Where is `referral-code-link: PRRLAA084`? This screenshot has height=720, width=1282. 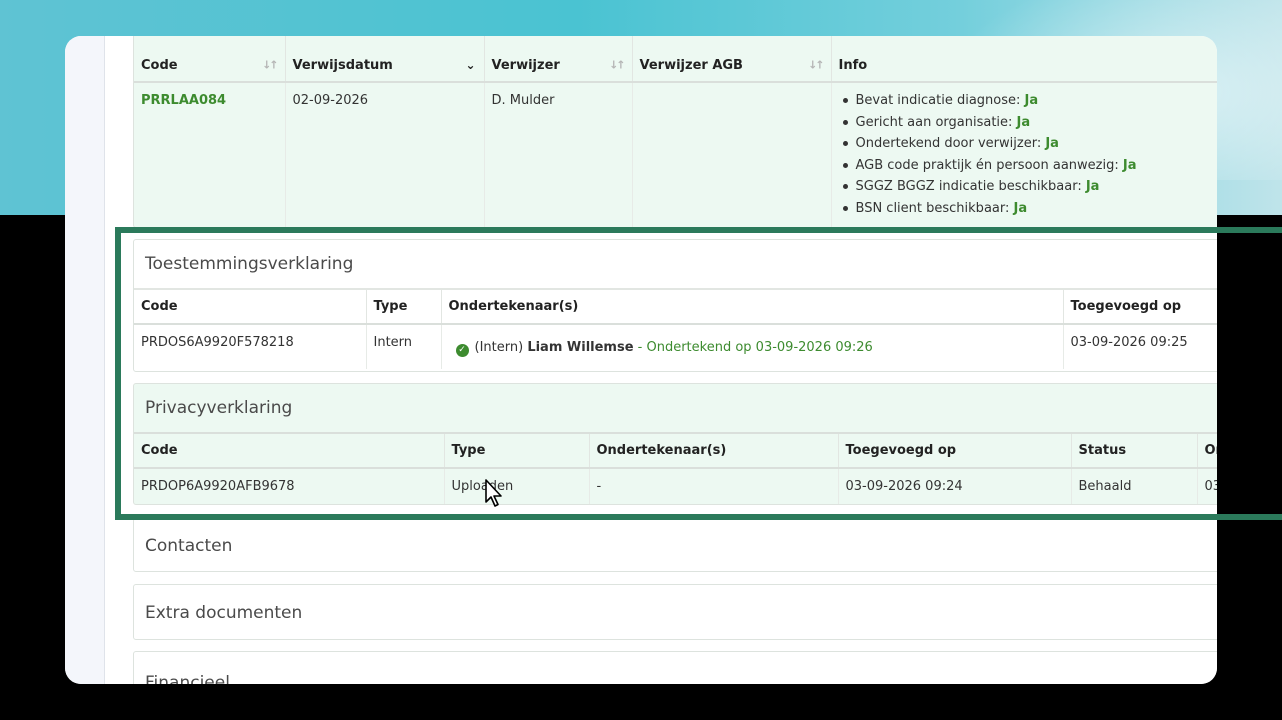
referral-code-link: PRRLAA084 is located at coordinates (183, 100).